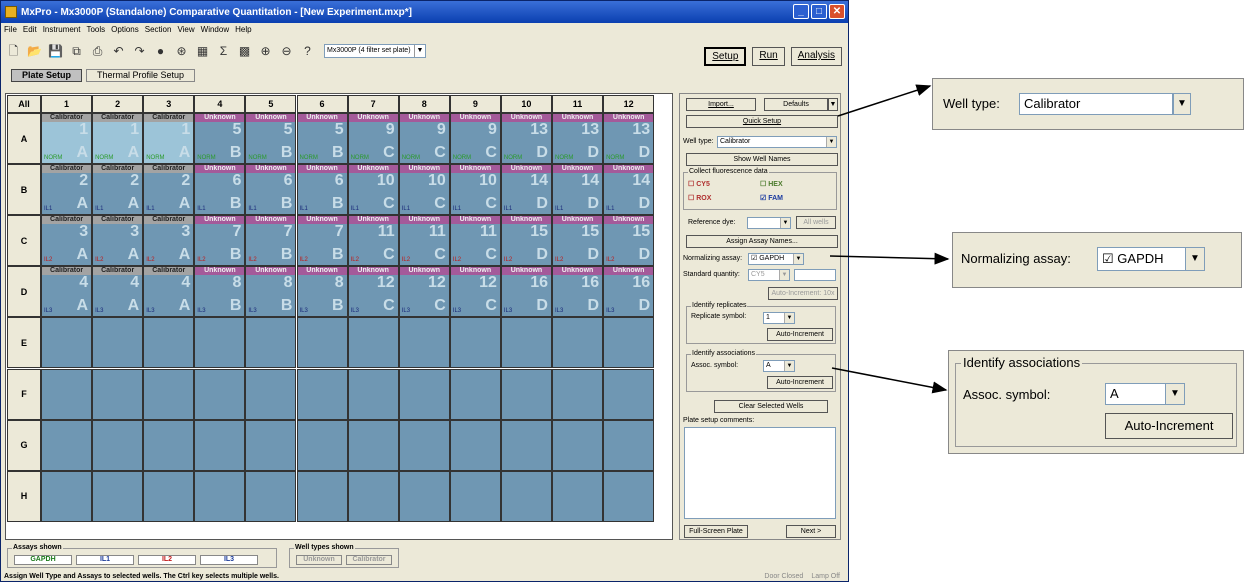 The width and height of the screenshot is (1248, 582). Describe the element at coordinates (816, 56) in the screenshot. I see `analysis-button: Analysis` at that location.